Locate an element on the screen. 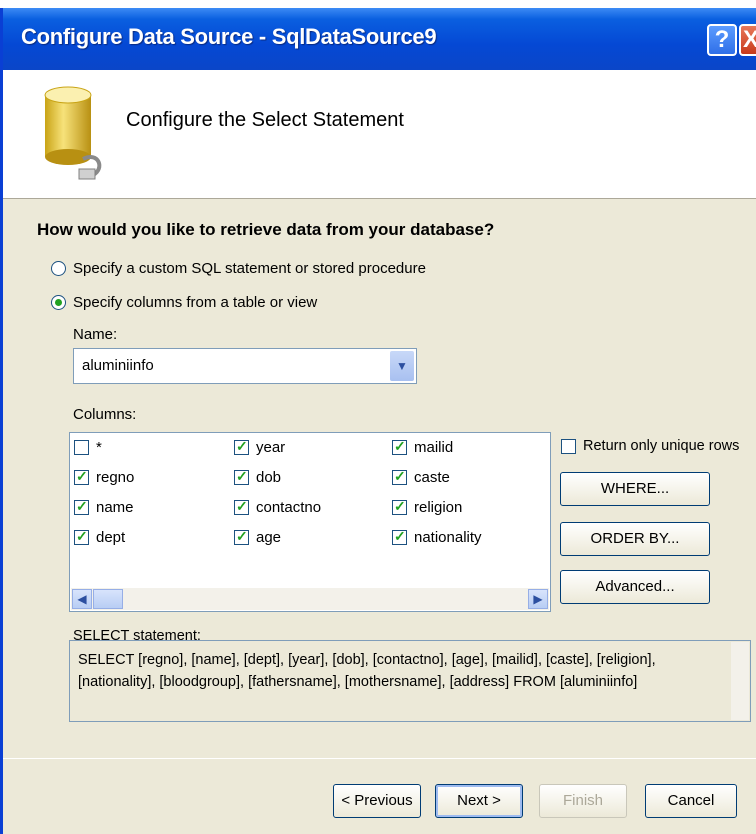 Image resolution: width=756 pixels, height=834 pixels. column-item: mailid is located at coordinates (423, 447).